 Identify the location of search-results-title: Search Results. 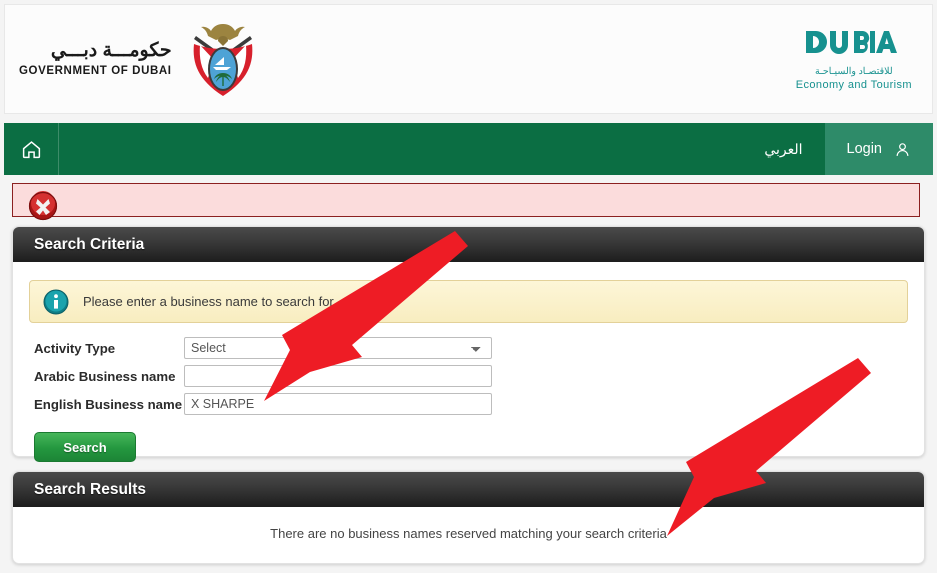
(90, 489).